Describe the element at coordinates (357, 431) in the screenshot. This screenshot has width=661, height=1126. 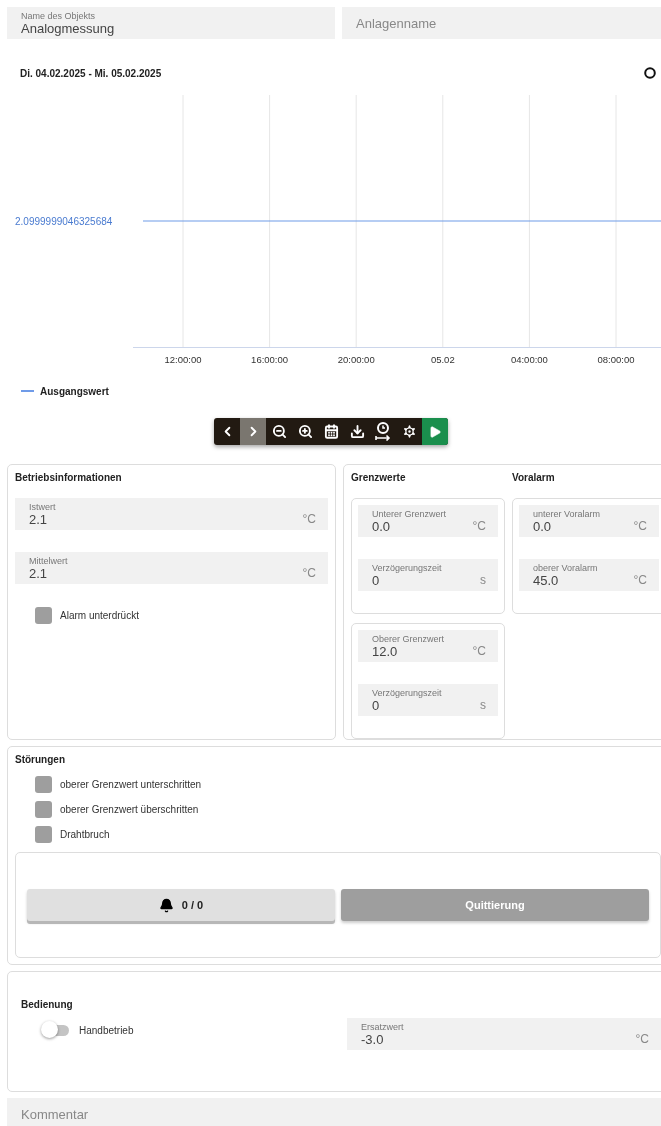
I see `download-icon` at that location.